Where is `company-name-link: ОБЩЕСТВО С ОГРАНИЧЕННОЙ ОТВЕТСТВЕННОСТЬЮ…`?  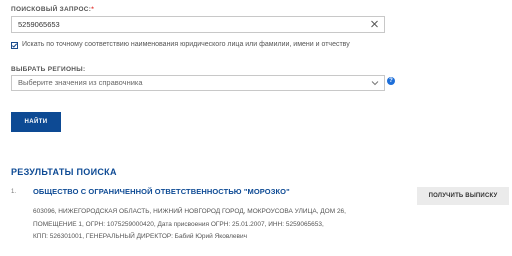
company-name-link: ОБЩЕСТВО С ОГРАНИЧЕННОЙ ОТВЕТСТВЕННОСТЬЮ… is located at coordinates (161, 191).